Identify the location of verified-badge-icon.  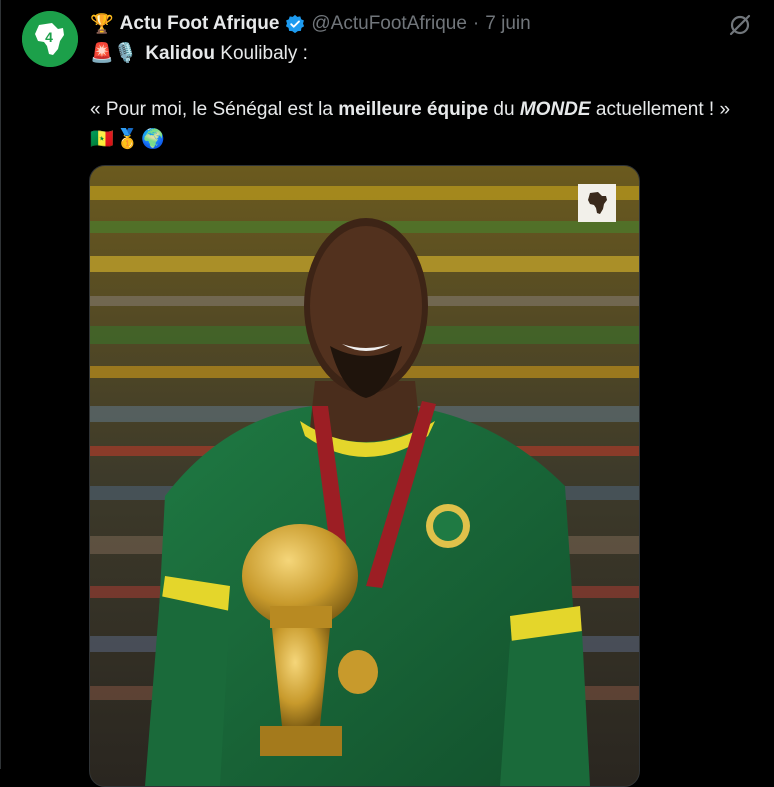
(295, 24).